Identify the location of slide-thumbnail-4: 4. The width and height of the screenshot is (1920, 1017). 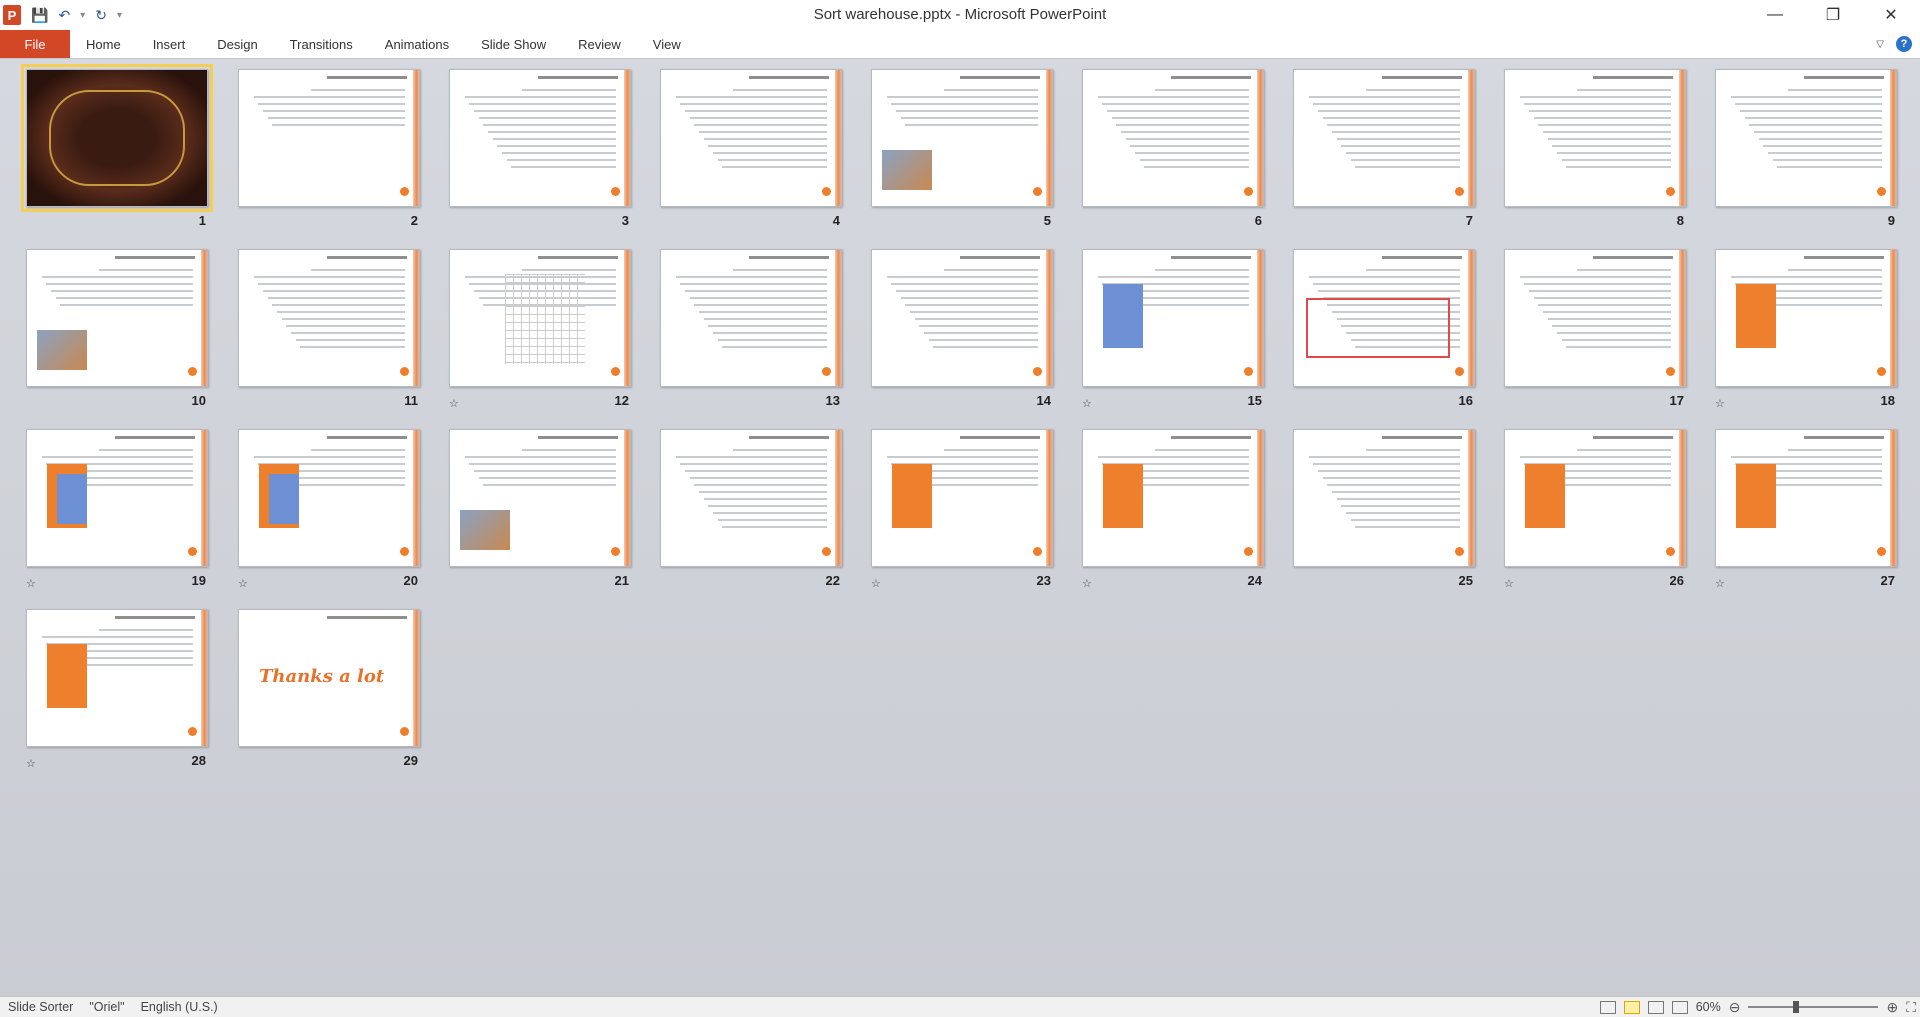
(751, 148).